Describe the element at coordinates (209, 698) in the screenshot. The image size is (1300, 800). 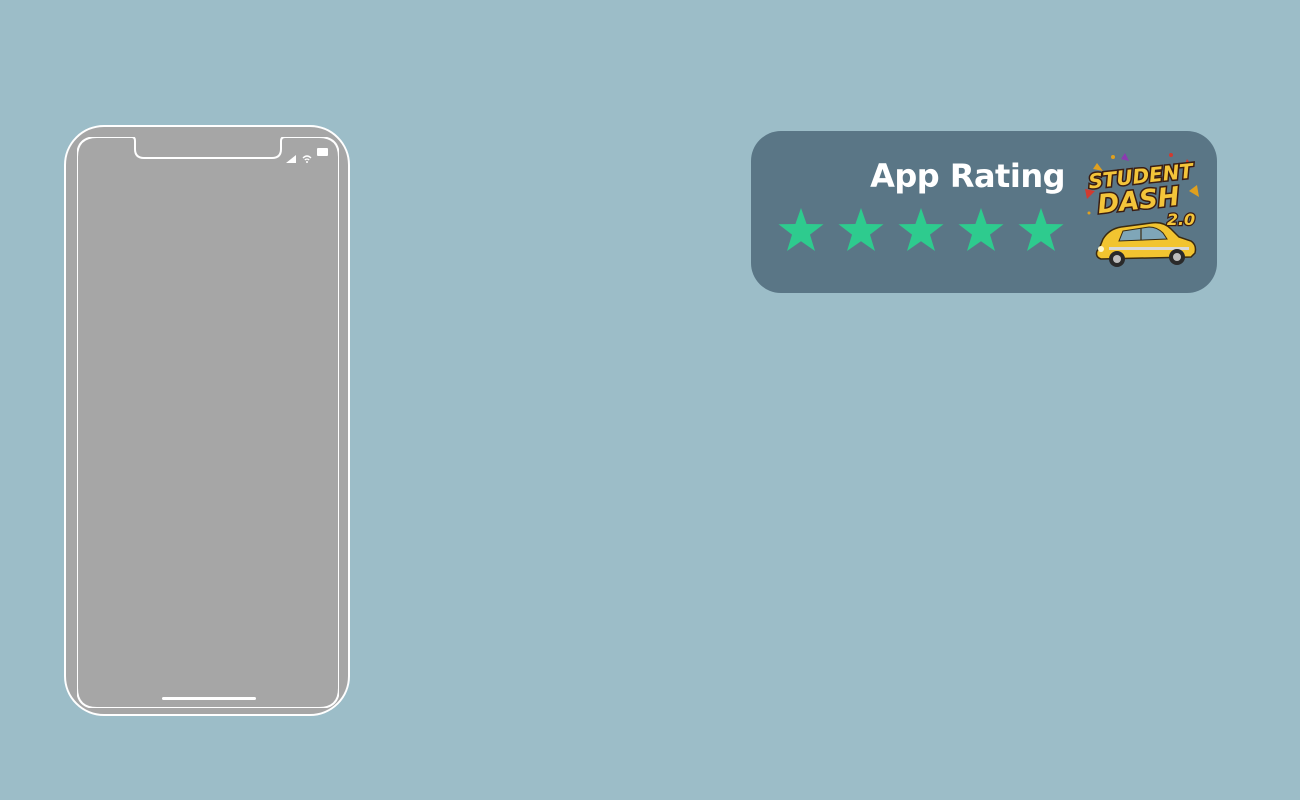
I see `home-indicator` at that location.